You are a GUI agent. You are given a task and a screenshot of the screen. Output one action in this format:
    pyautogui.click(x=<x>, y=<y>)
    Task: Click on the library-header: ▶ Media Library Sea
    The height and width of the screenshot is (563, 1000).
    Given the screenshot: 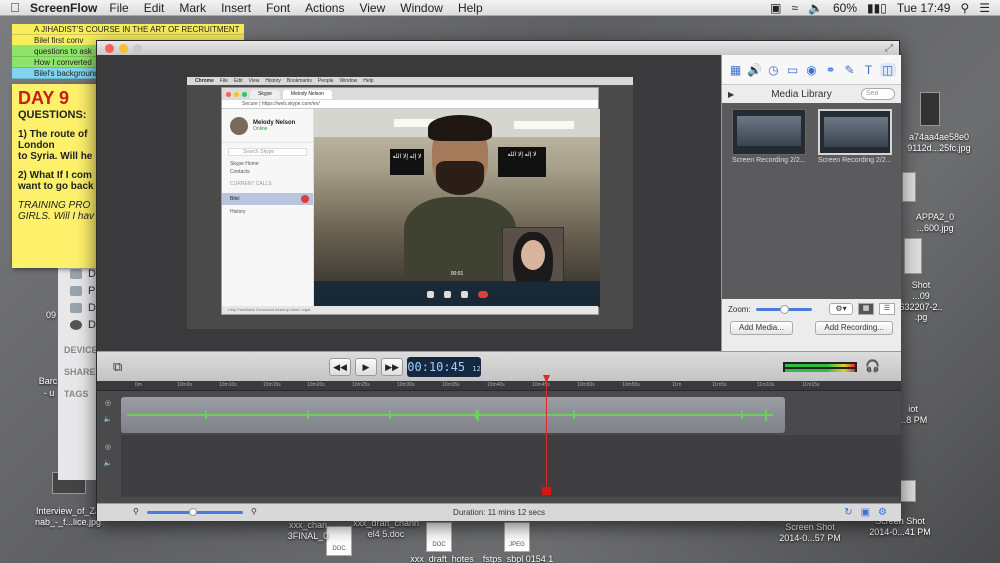 What is the action you would take?
    pyautogui.click(x=811, y=94)
    